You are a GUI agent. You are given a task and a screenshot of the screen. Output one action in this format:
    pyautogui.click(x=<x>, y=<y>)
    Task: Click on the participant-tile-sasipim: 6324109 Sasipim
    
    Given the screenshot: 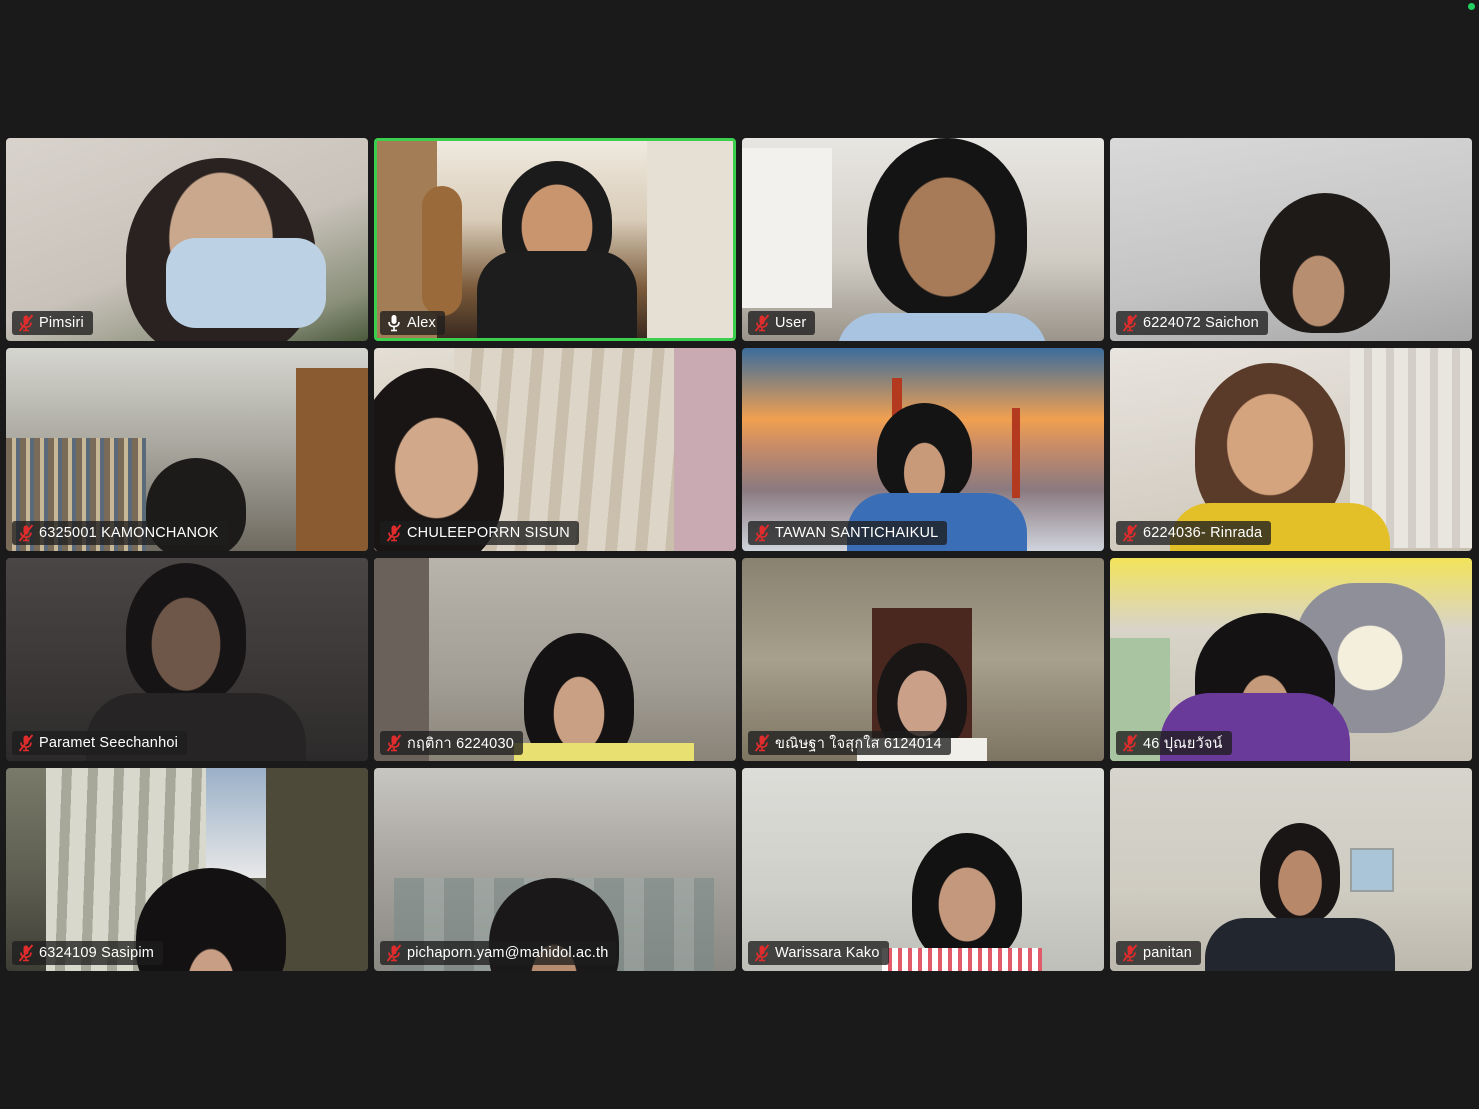 What is the action you would take?
    pyautogui.click(x=187, y=869)
    